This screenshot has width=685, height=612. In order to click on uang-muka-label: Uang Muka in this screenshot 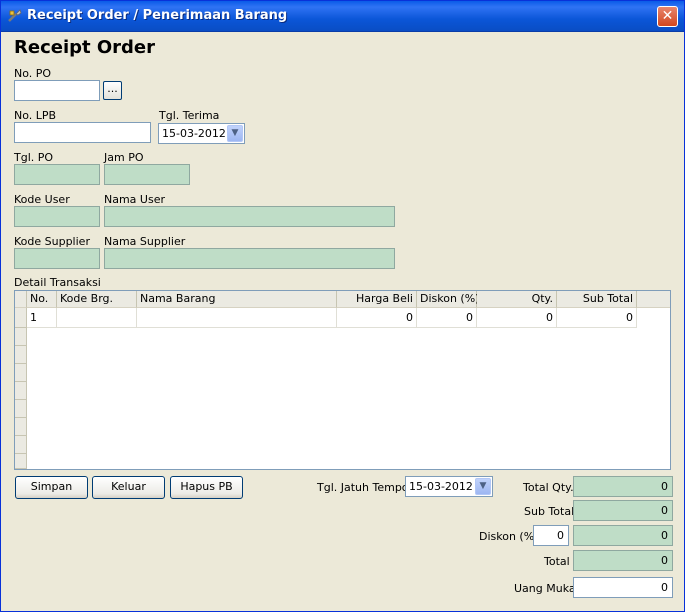, I will do `click(545, 588)`.